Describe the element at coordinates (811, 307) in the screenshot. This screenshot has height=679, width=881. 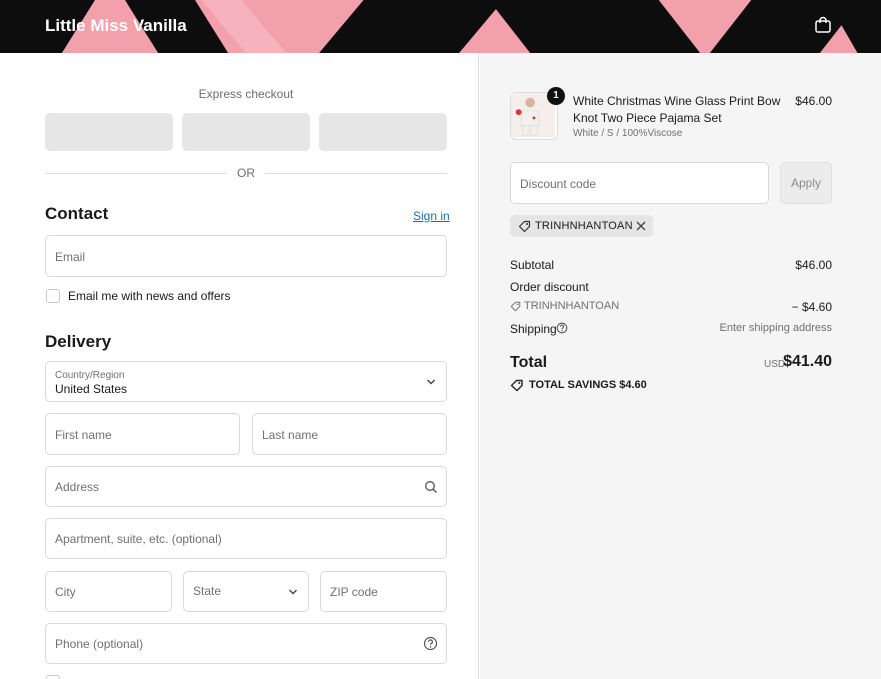
I see `discount-value: − $4.60` at that location.